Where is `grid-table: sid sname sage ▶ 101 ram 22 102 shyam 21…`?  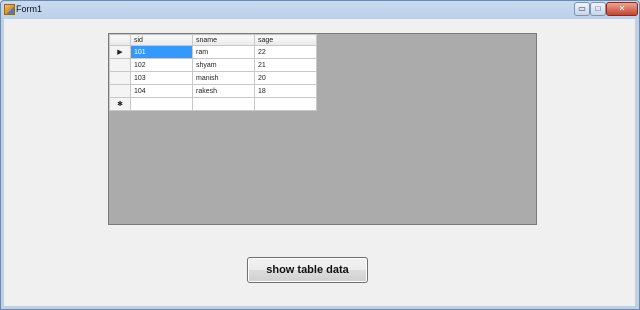
grid-table: sid sname sage ▶ 101 ram 22 102 shyam 21… is located at coordinates (213, 72).